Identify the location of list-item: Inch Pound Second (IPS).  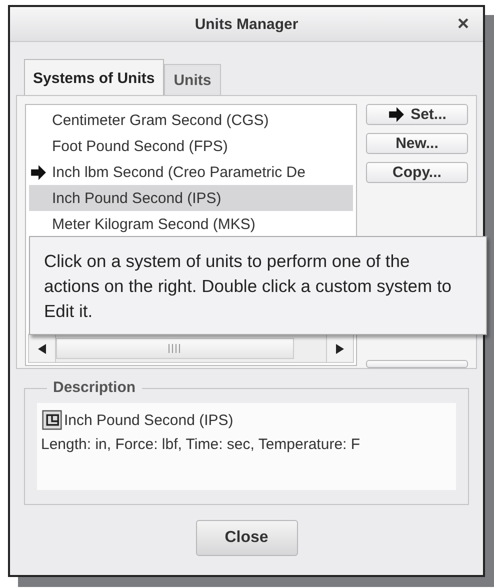
(191, 198).